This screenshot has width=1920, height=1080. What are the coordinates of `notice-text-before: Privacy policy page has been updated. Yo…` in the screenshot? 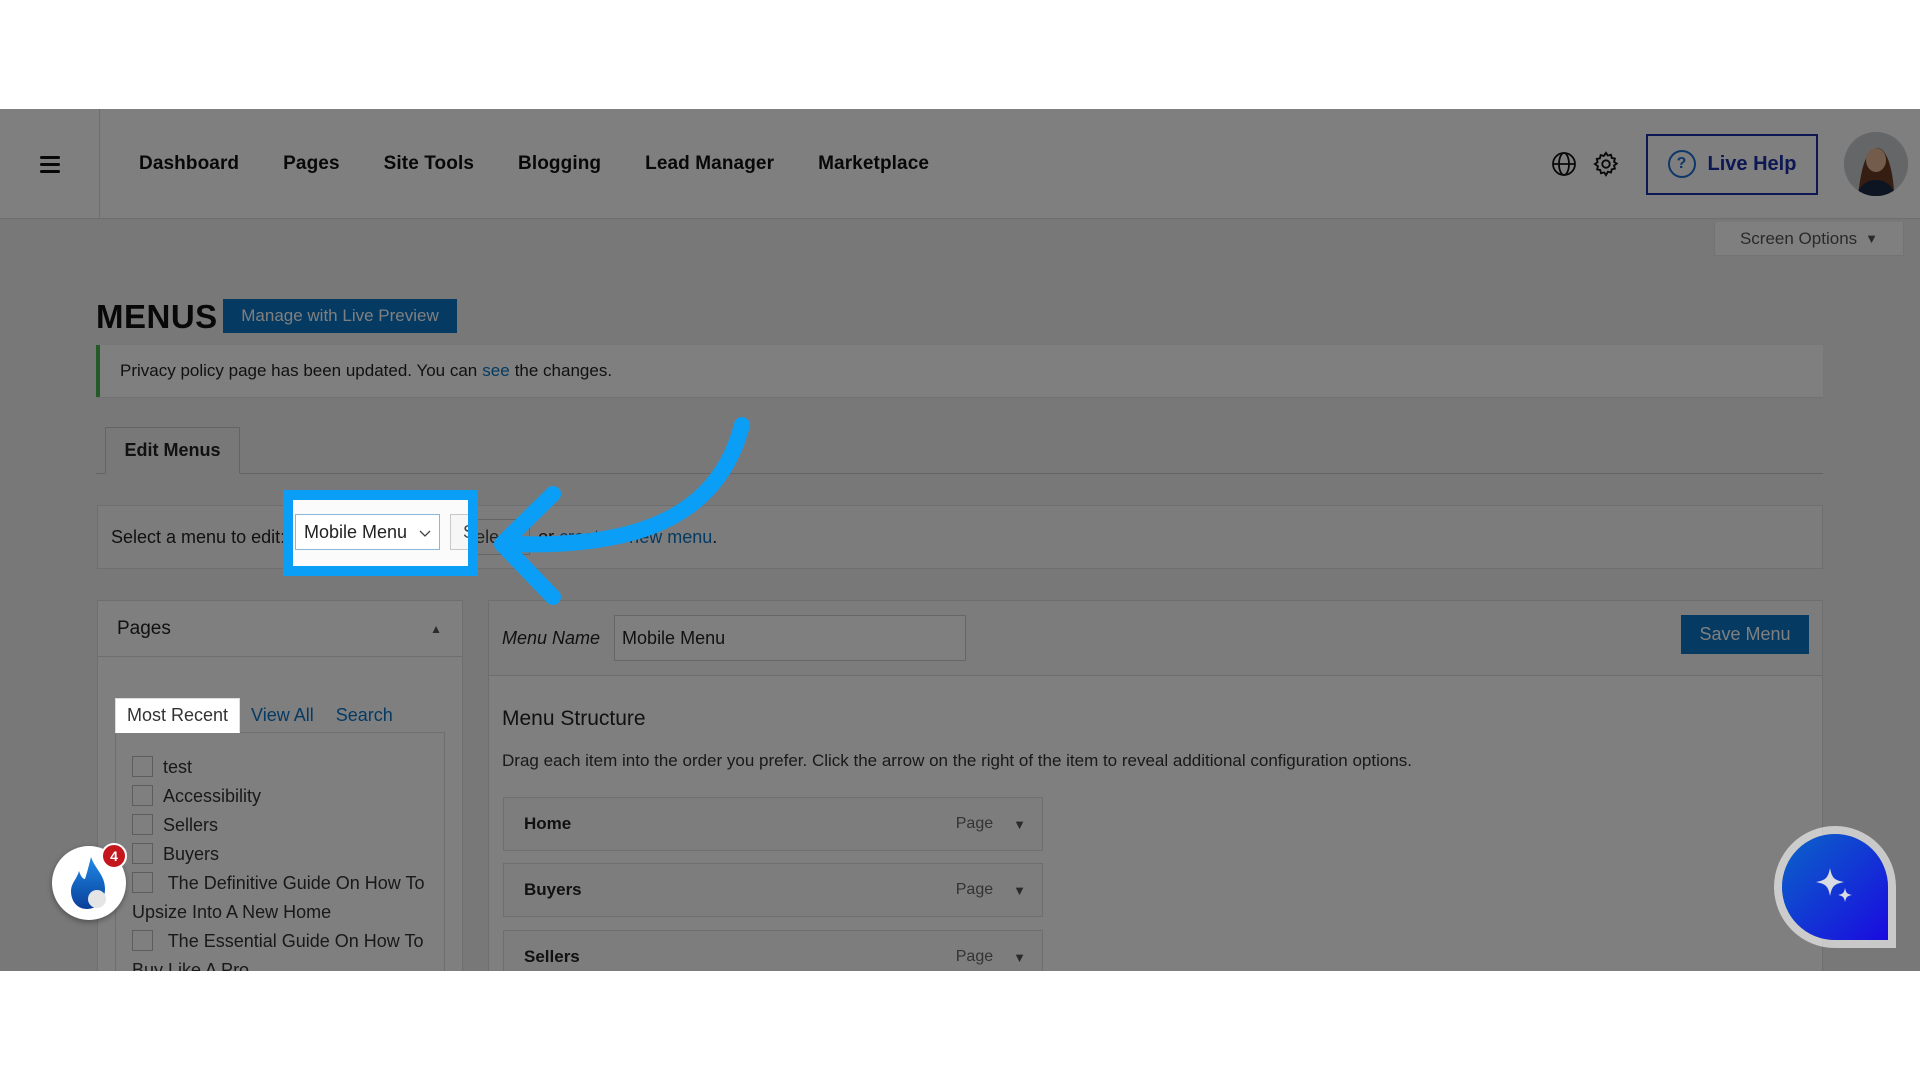 It's located at (299, 370).